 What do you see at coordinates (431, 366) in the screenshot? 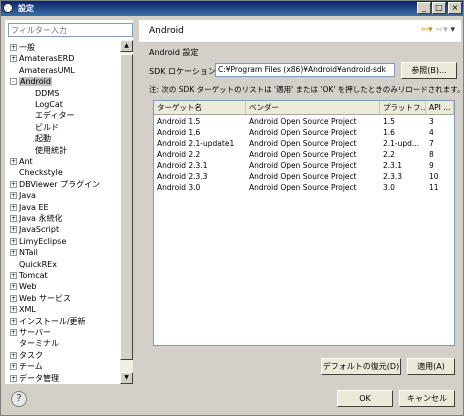
I see `apply-button: 適用(A)` at bounding box center [431, 366].